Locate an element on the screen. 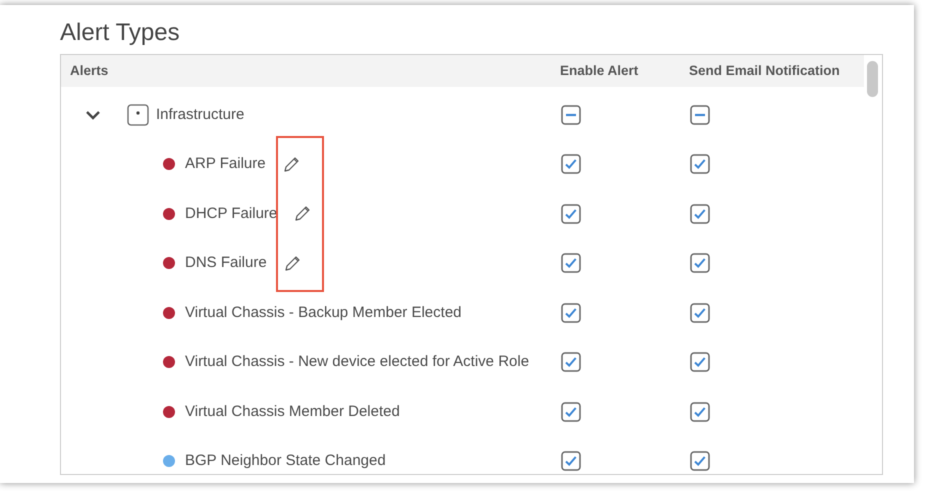 The height and width of the screenshot is (495, 926). alert-label: Virtual Chassis - New device elected for Active Role is located at coordinates (357, 362).